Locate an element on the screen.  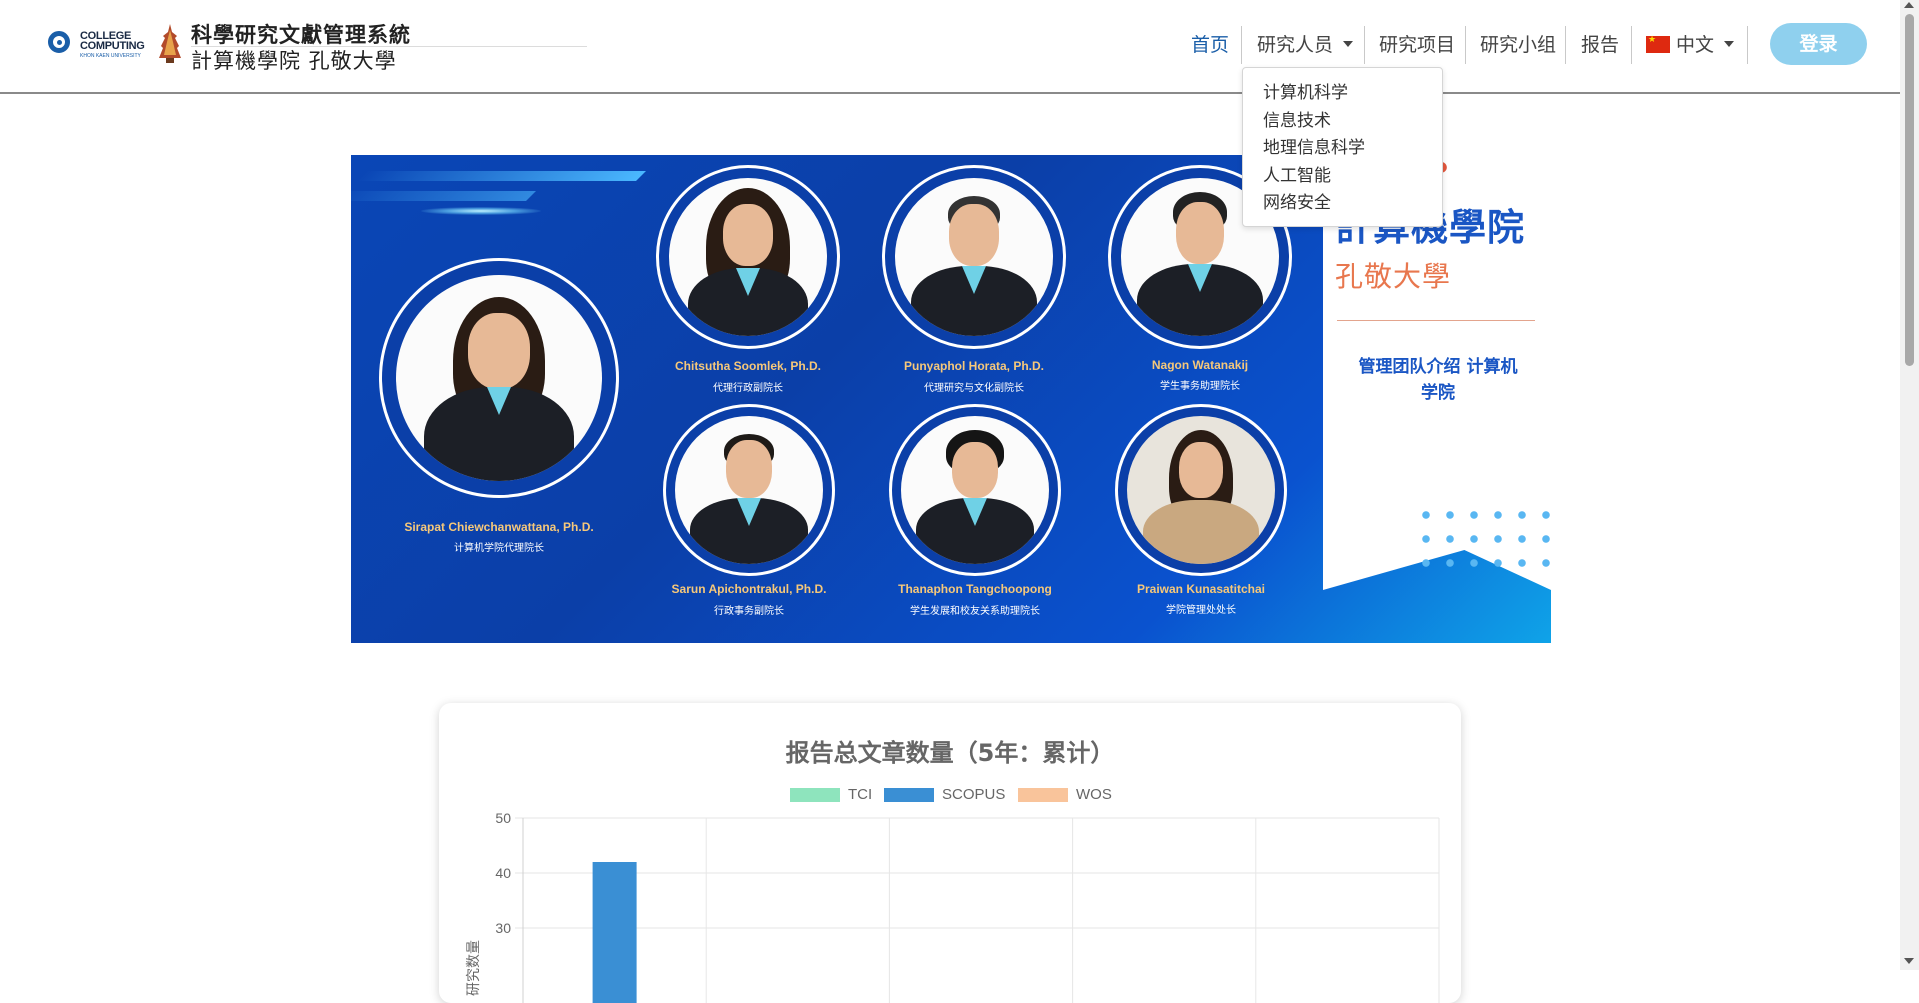
person-role: 学生事务助理院长 is located at coordinates (1200, 386).